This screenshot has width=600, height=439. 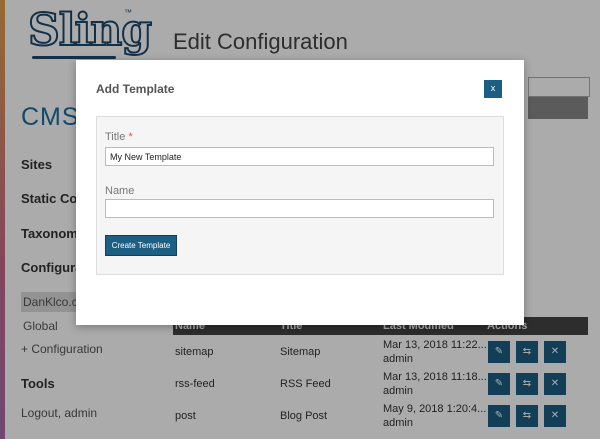 I want to click on required-mark: *, so click(x=130, y=137).